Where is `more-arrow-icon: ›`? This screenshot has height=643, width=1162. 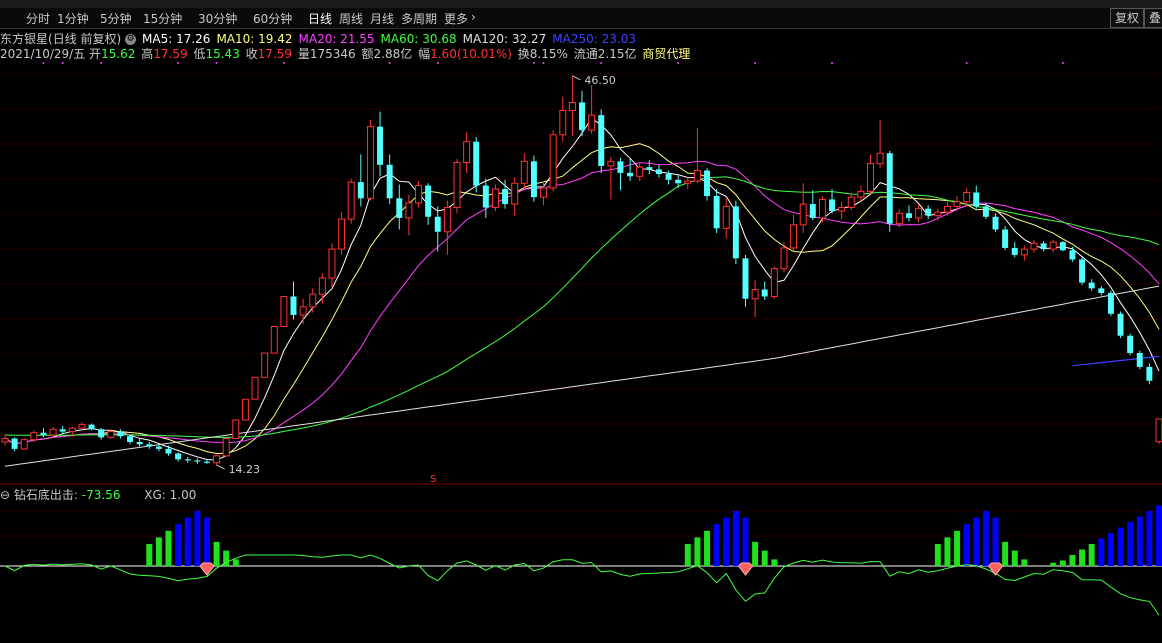
more-arrow-icon: › is located at coordinates (473, 17).